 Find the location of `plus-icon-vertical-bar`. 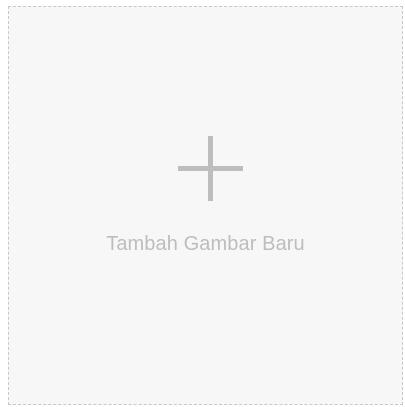

plus-icon-vertical-bar is located at coordinates (210, 168).